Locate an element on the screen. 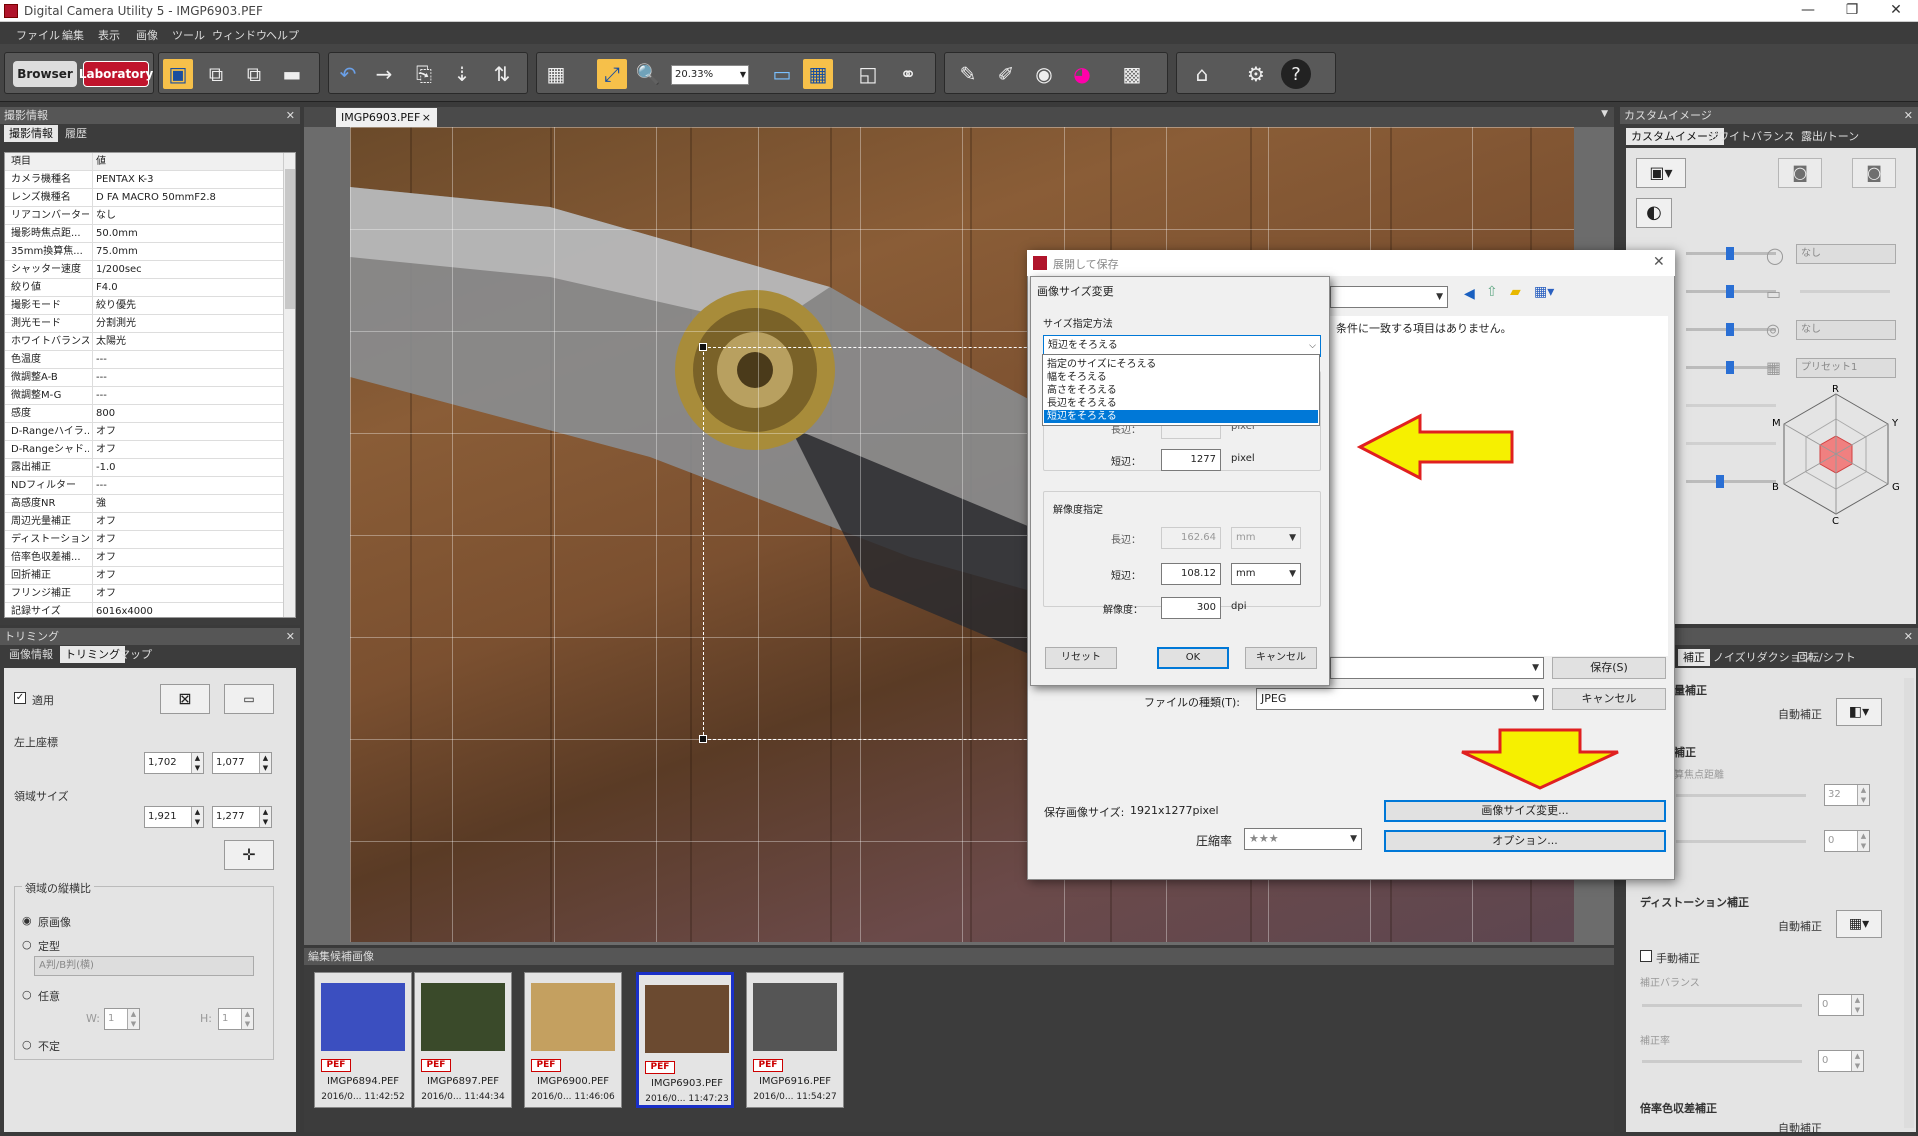 This screenshot has height=1136, width=1918. method-option: 長辺をそろえる is located at coordinates (1181, 403).